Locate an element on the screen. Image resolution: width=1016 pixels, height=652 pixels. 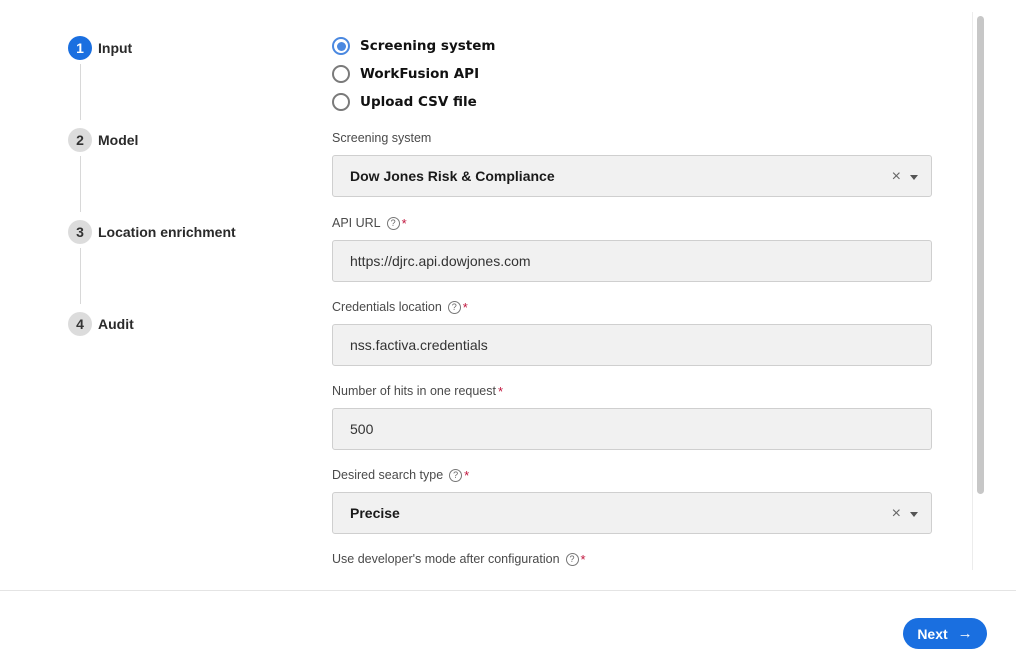
step-number: 2 is located at coordinates (80, 140).